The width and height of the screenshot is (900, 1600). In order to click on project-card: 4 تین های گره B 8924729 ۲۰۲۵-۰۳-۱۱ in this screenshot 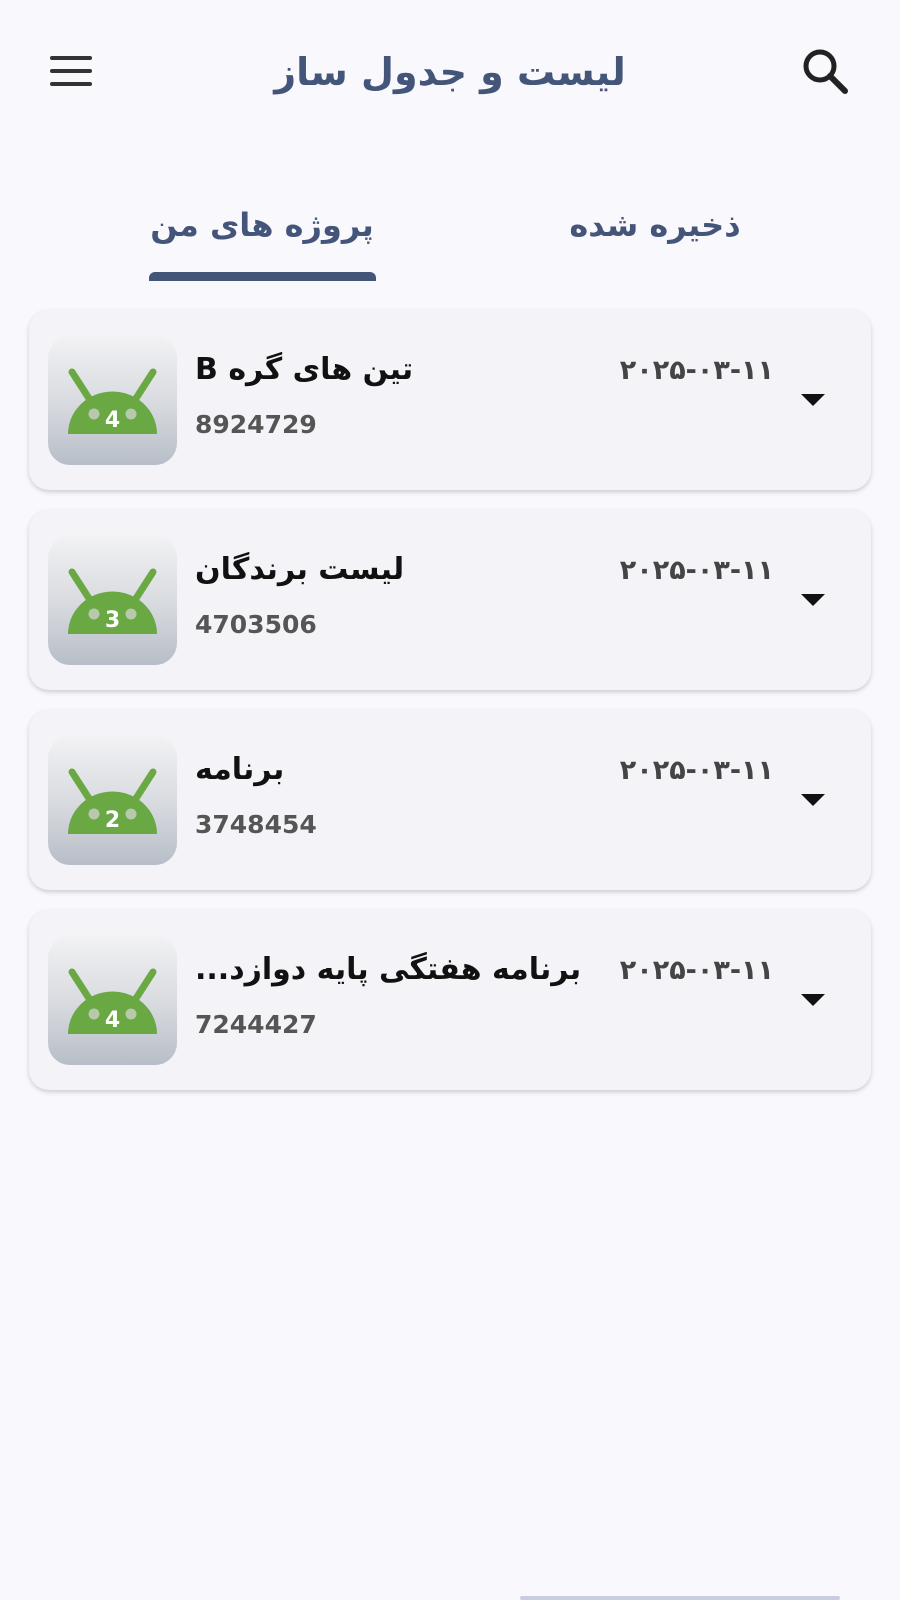, I will do `click(450, 400)`.